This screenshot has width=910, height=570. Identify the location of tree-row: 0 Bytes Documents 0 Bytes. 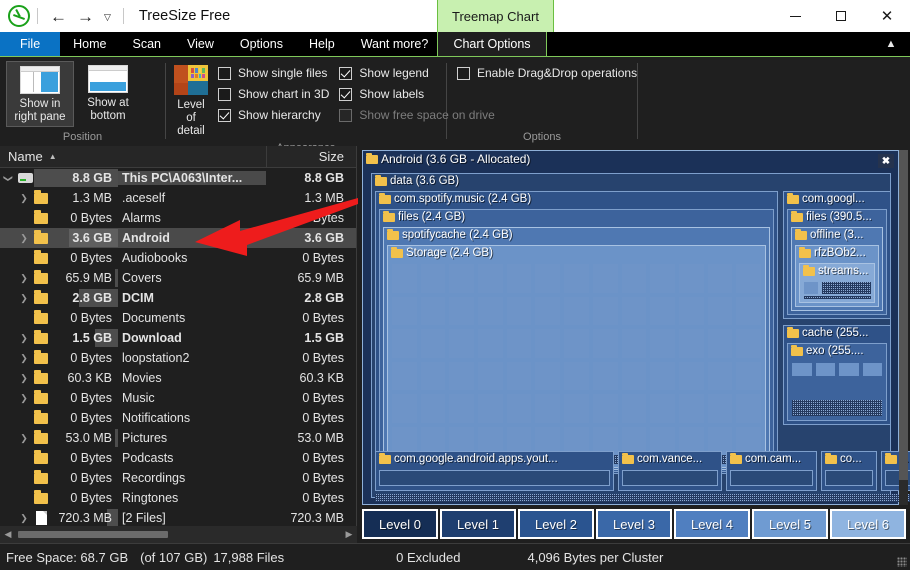
(178, 318).